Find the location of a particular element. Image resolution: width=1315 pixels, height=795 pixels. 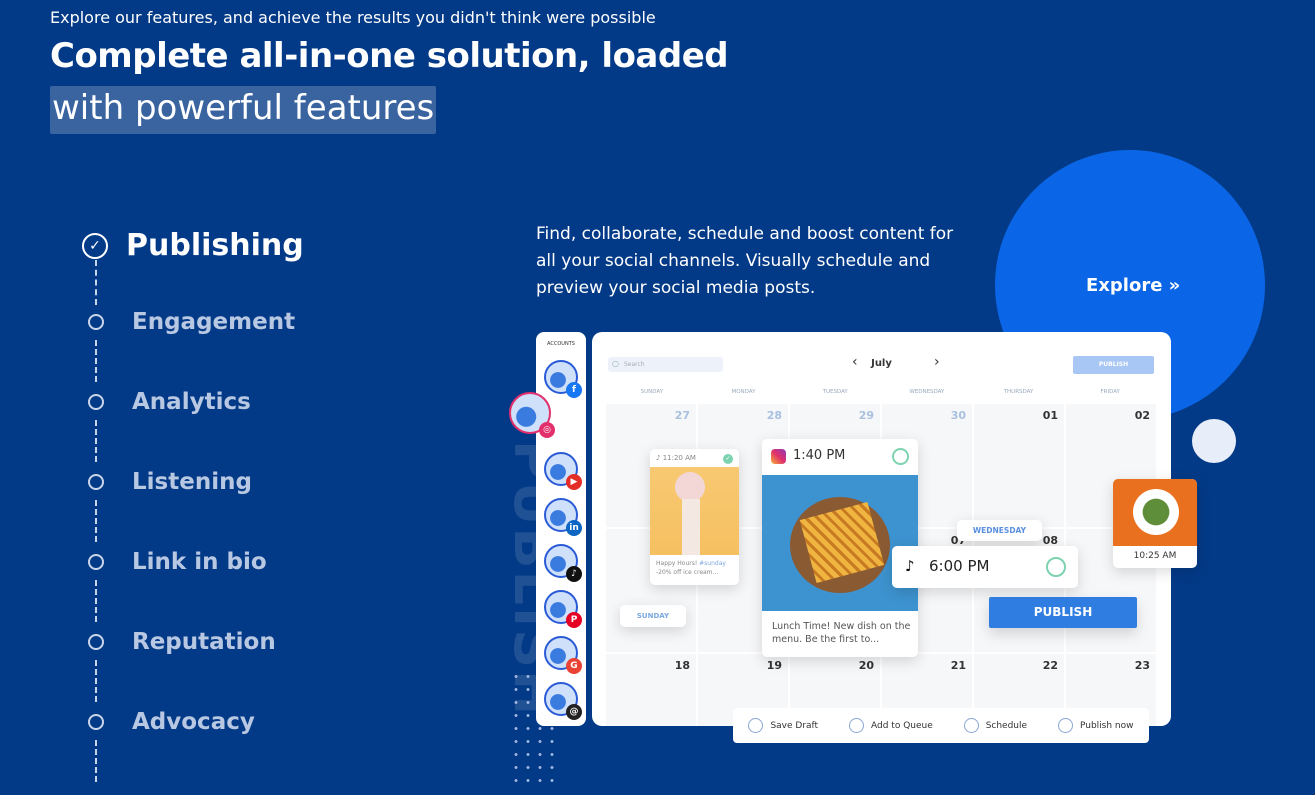

calendar-cell: 18 is located at coordinates (651, 690).